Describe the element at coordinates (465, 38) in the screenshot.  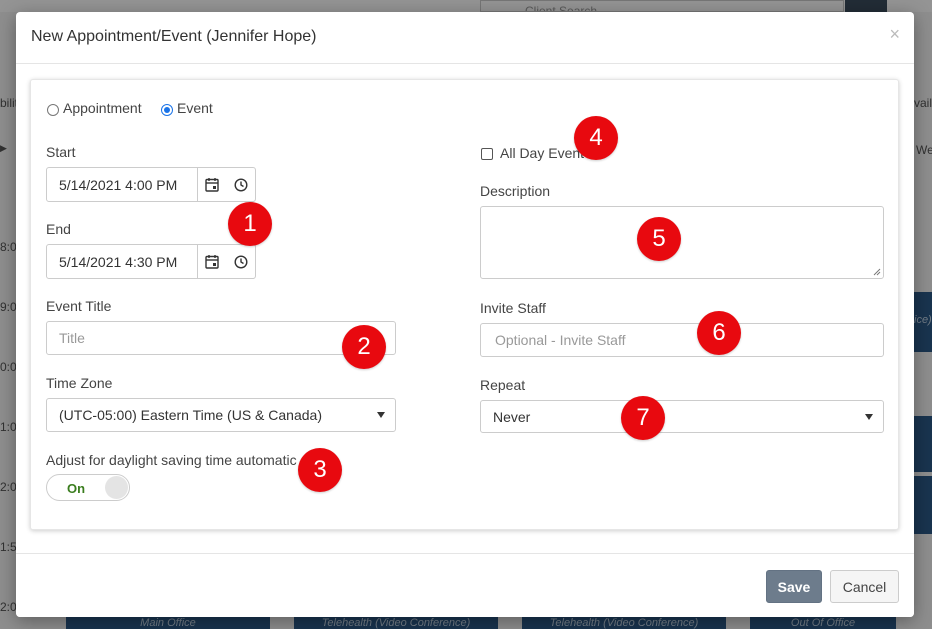
I see `modal-header: New Appointment/Event (Jennifer Hope) ×` at that location.